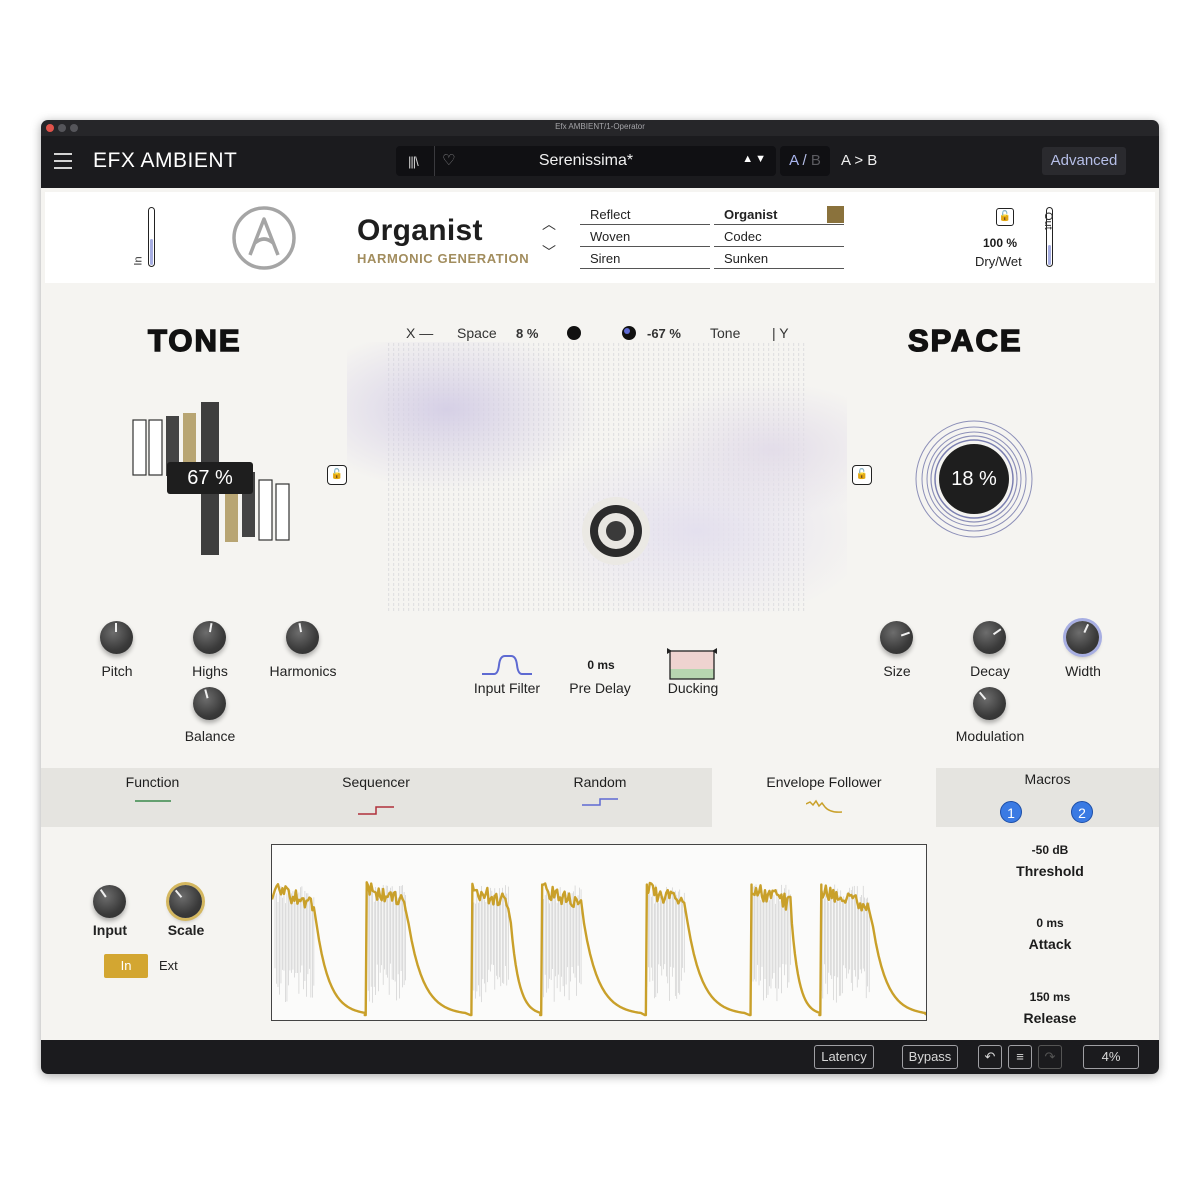  What do you see at coordinates (1050, 1018) in the screenshot?
I see `release-label: Release` at bounding box center [1050, 1018].